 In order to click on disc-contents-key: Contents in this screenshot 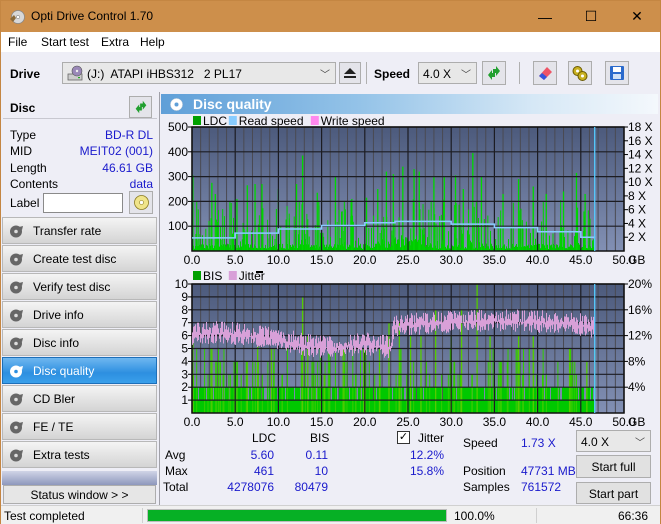, I will do `click(34, 184)`.